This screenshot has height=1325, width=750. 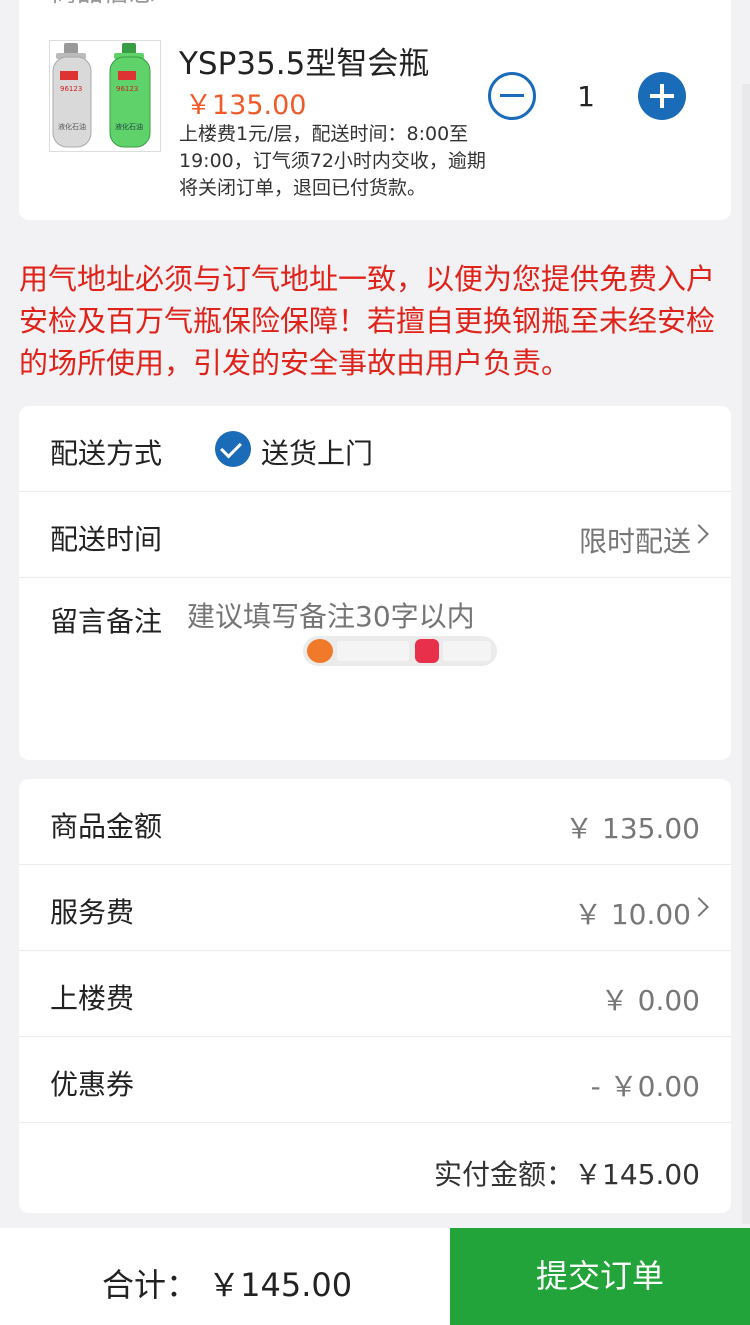 What do you see at coordinates (101, 95) in the screenshot?
I see `gas-cylinder-image: 96123 液化石油 96123 液化石油` at bounding box center [101, 95].